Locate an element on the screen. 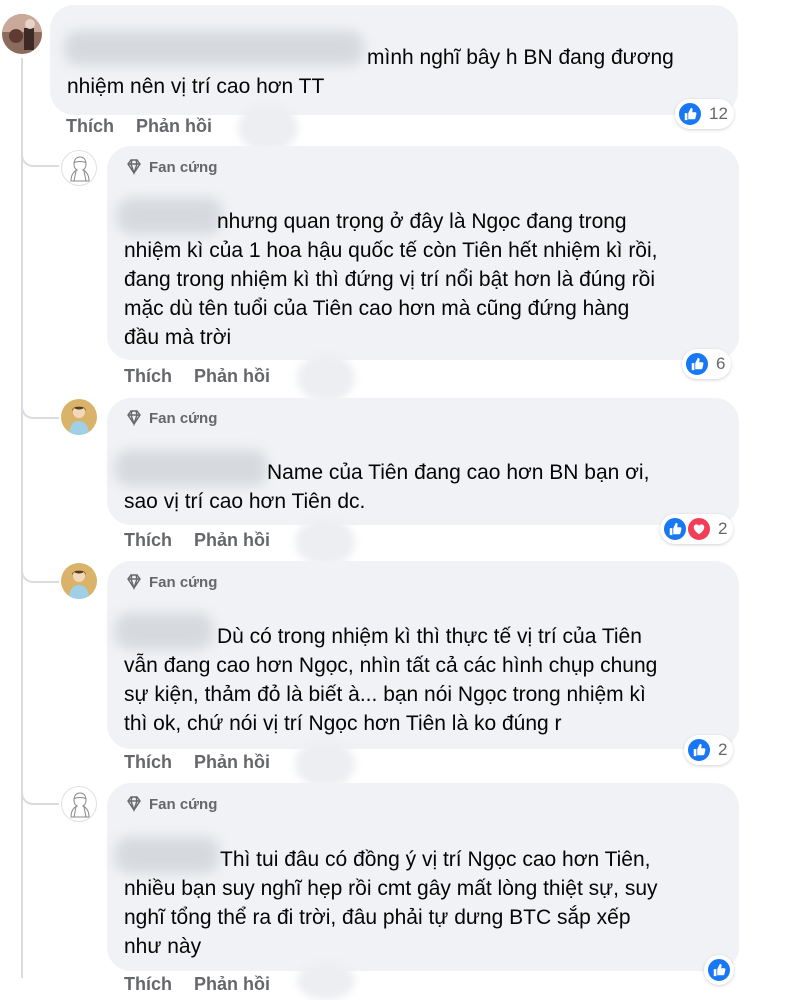  love-icon is located at coordinates (699, 529).